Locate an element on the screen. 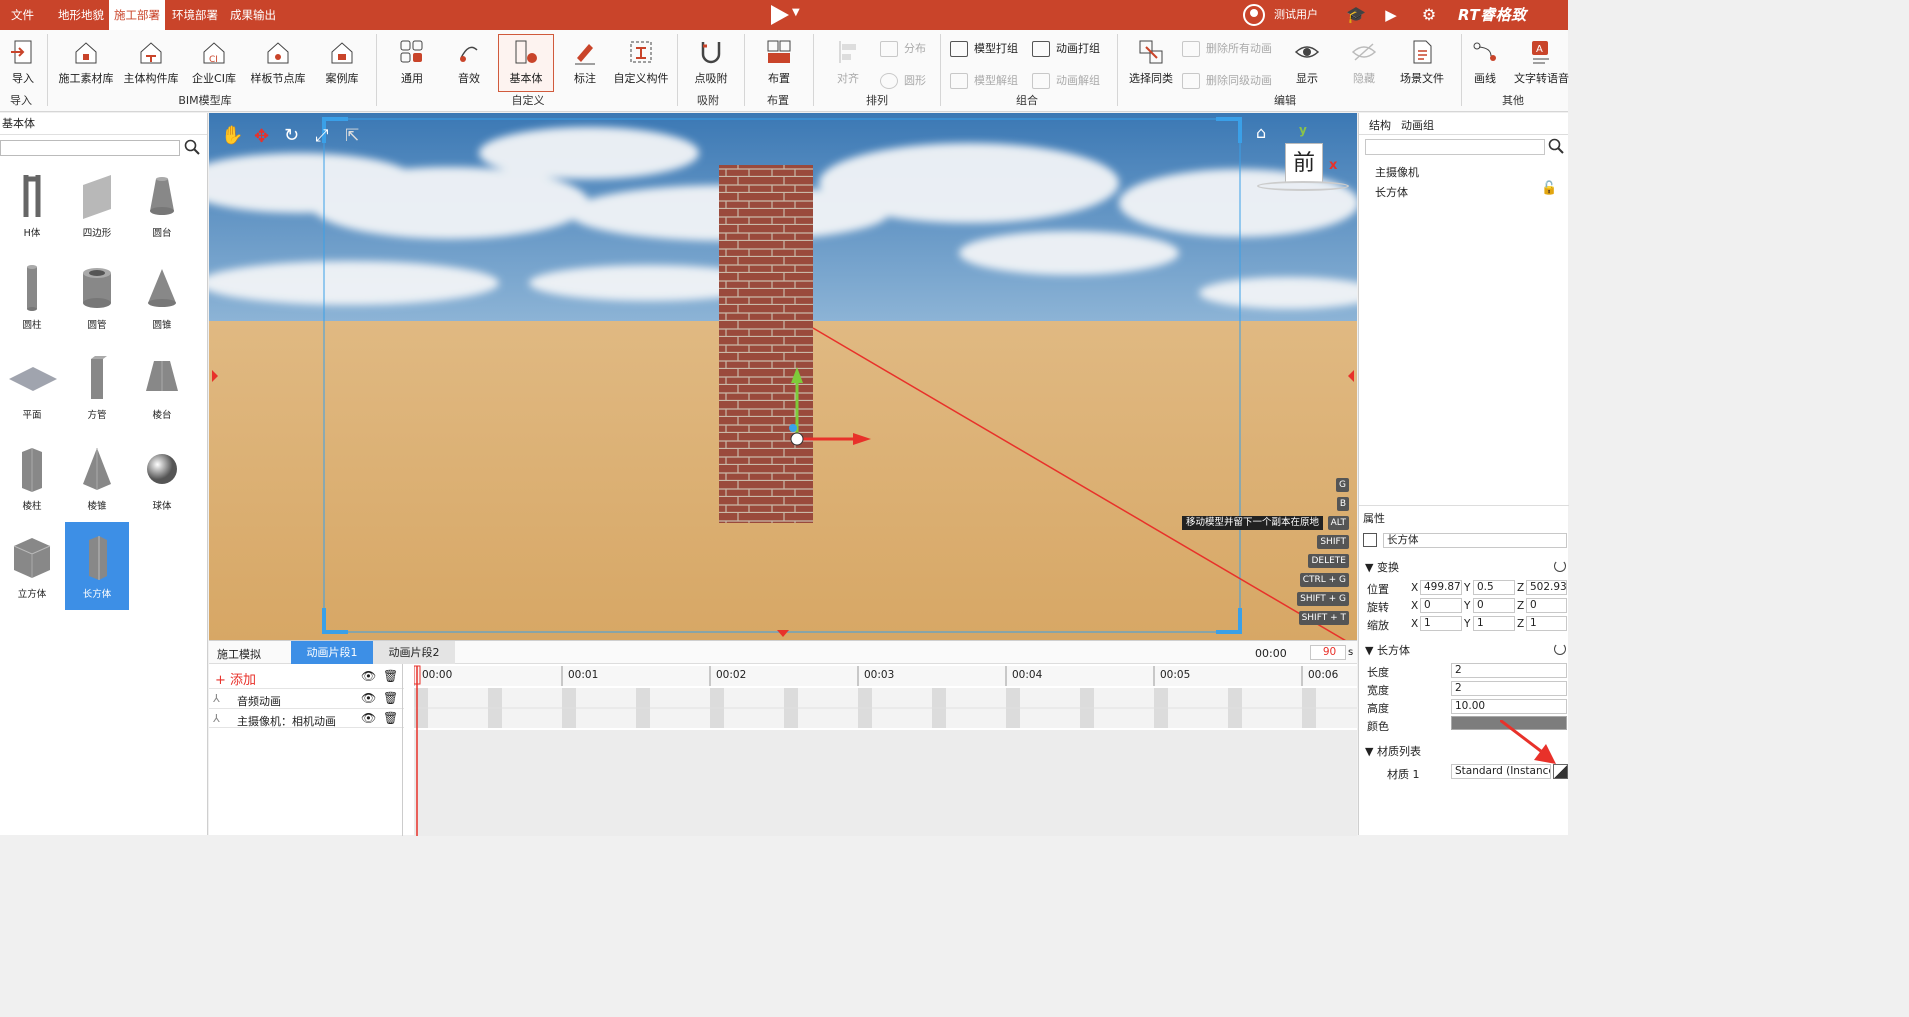  home-icon: ⌂ is located at coordinates (1261, 132).